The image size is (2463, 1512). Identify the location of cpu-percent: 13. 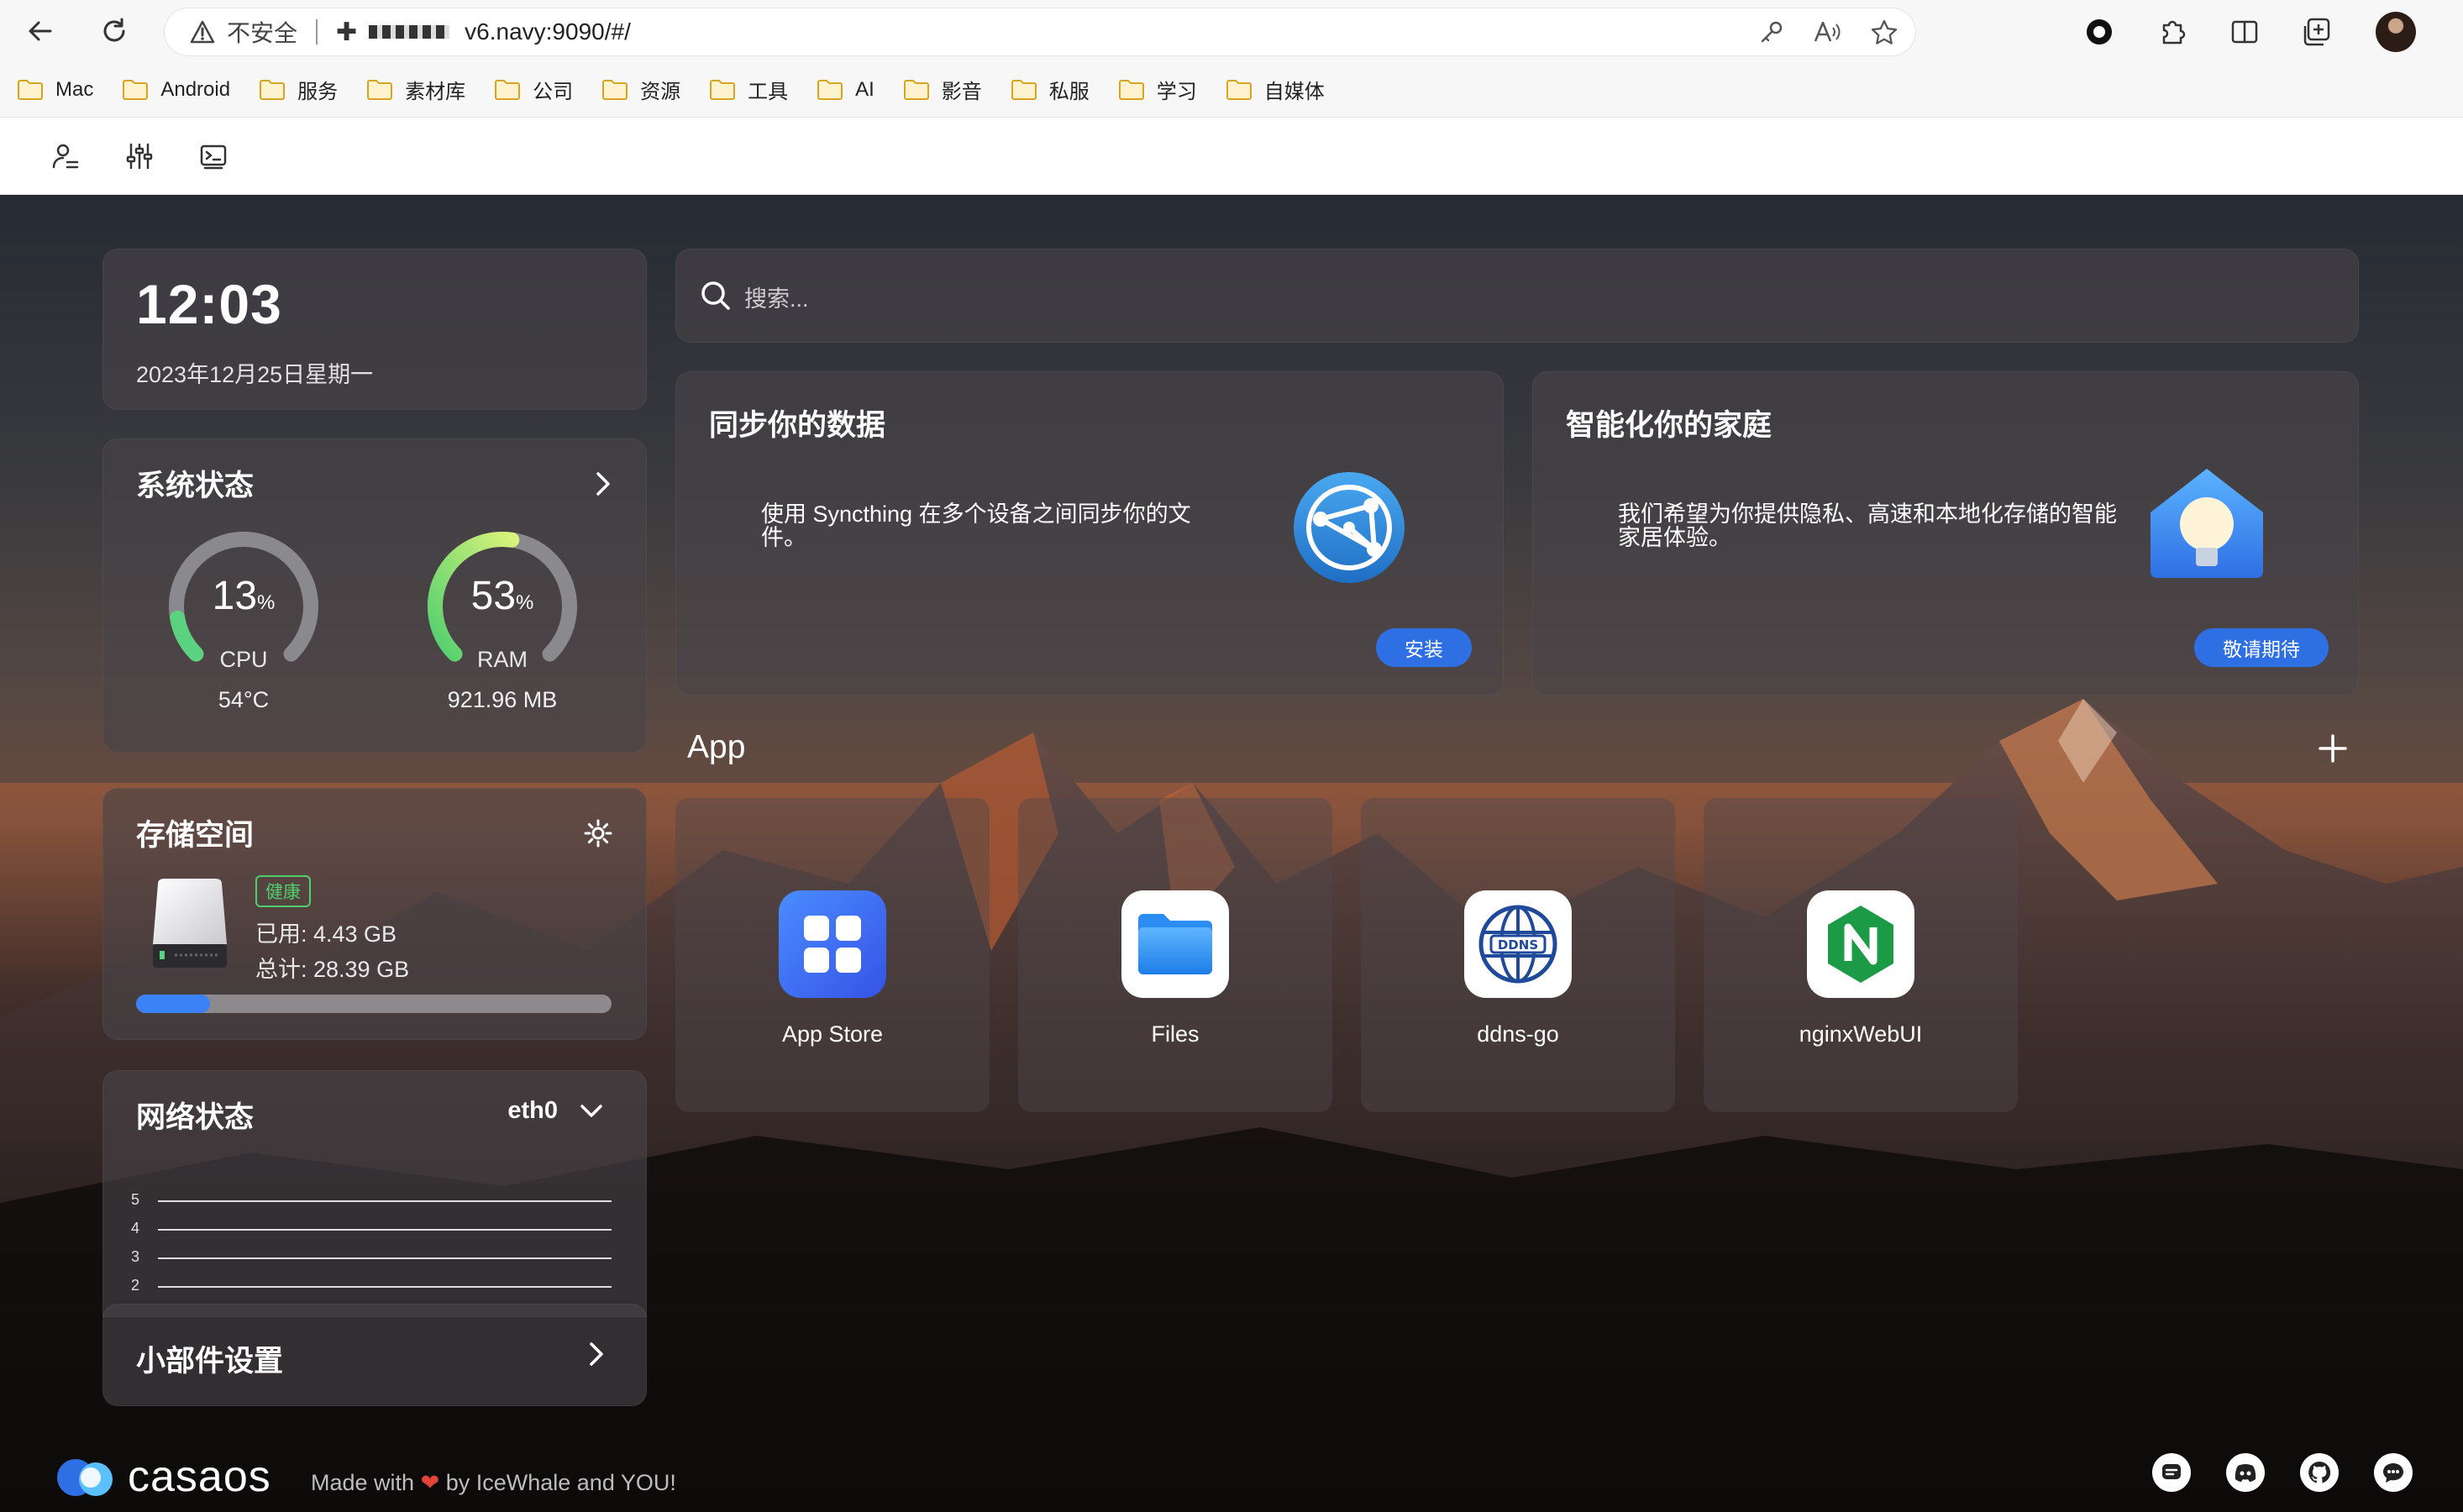
(235, 596).